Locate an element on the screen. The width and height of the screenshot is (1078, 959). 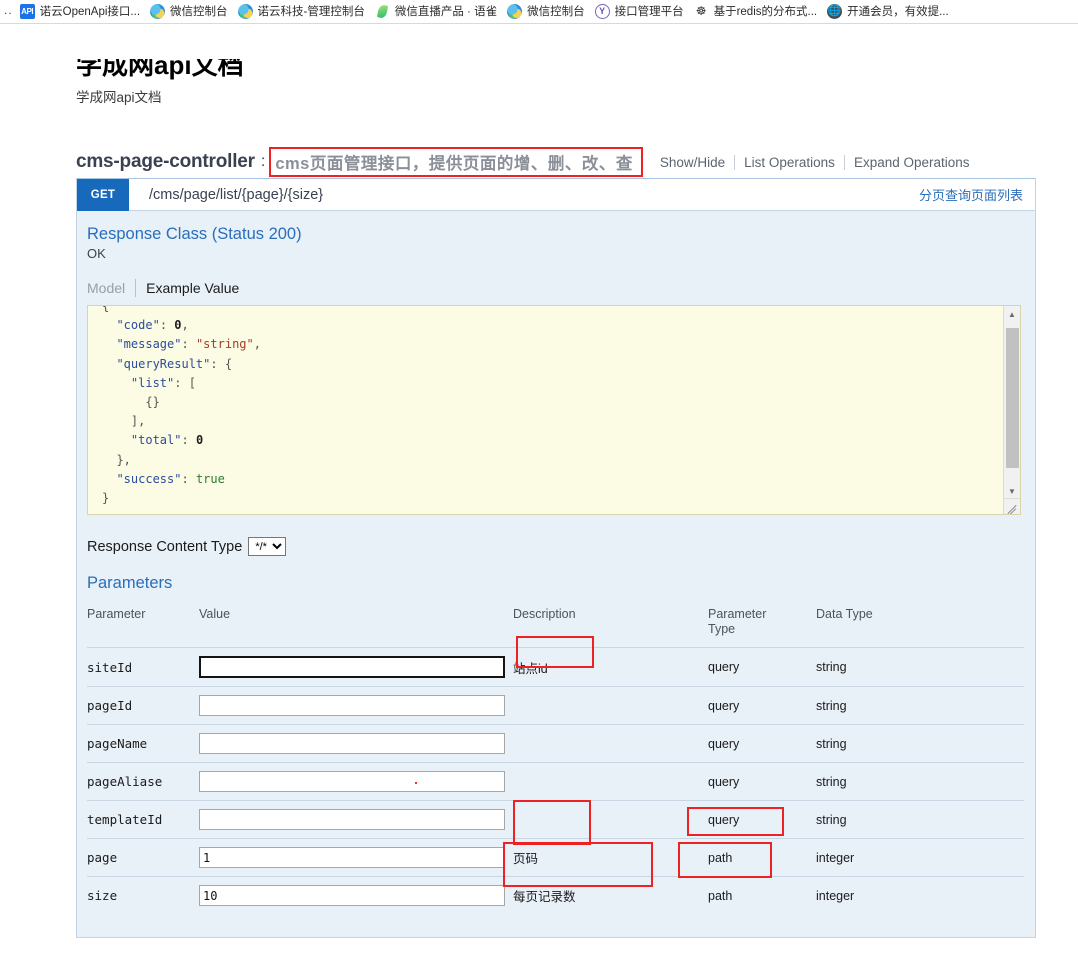
parameter-type-line1: Parameter is located at coordinates (737, 614).